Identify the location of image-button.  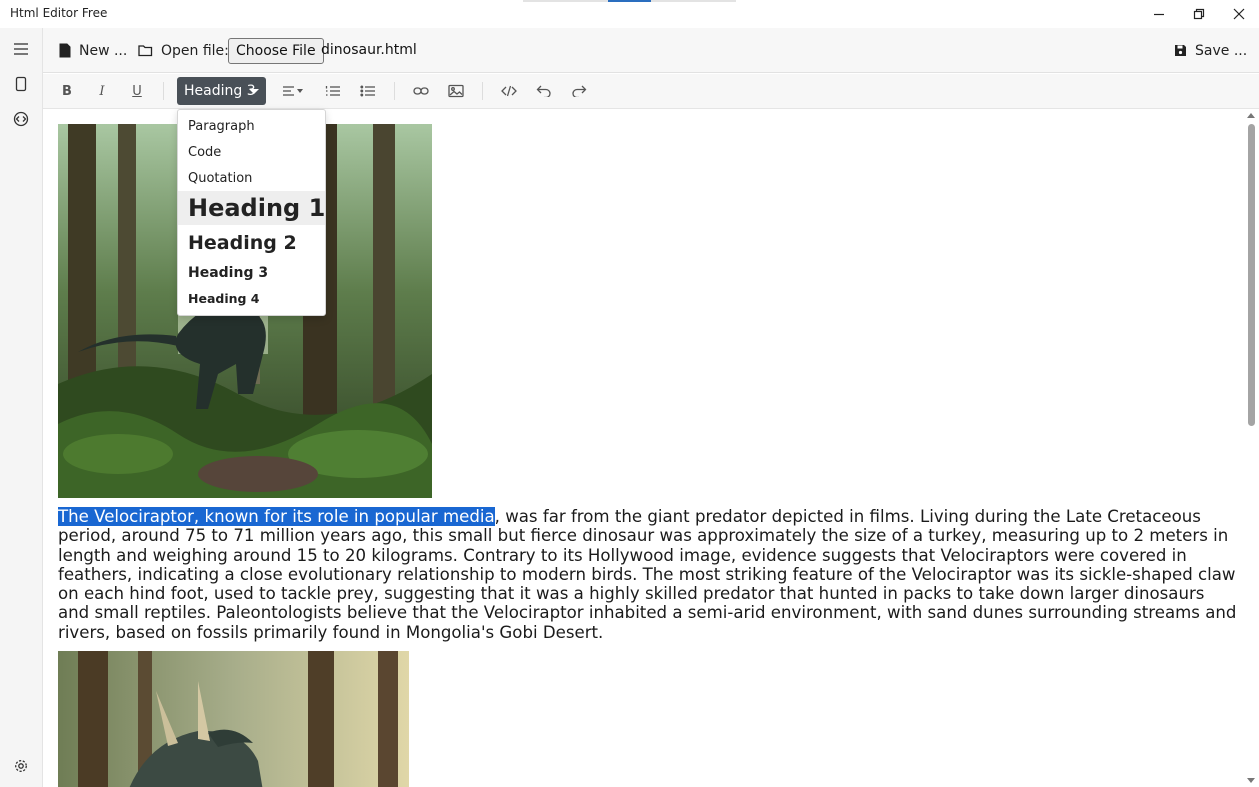
(456, 91).